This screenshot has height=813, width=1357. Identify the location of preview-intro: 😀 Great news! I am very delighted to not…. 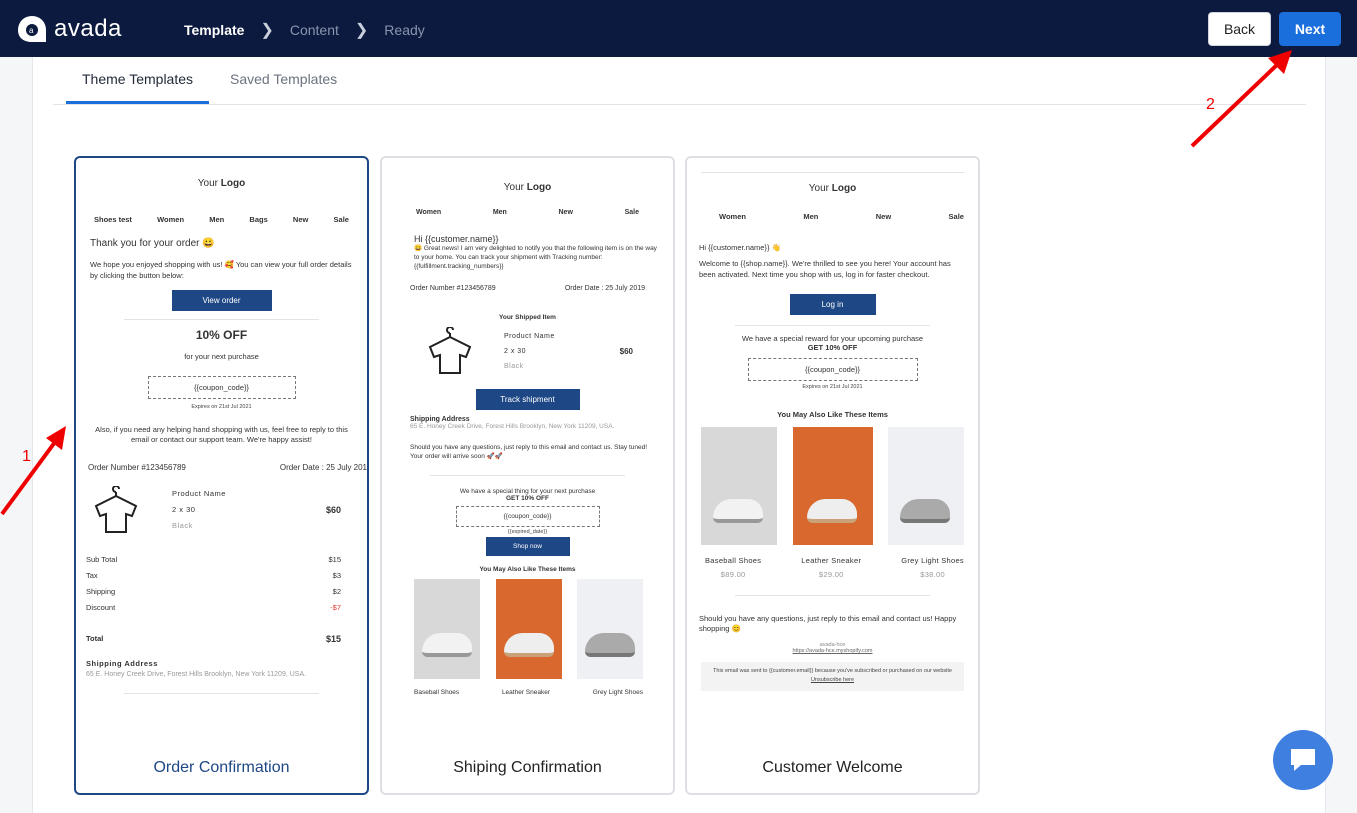
(535, 257).